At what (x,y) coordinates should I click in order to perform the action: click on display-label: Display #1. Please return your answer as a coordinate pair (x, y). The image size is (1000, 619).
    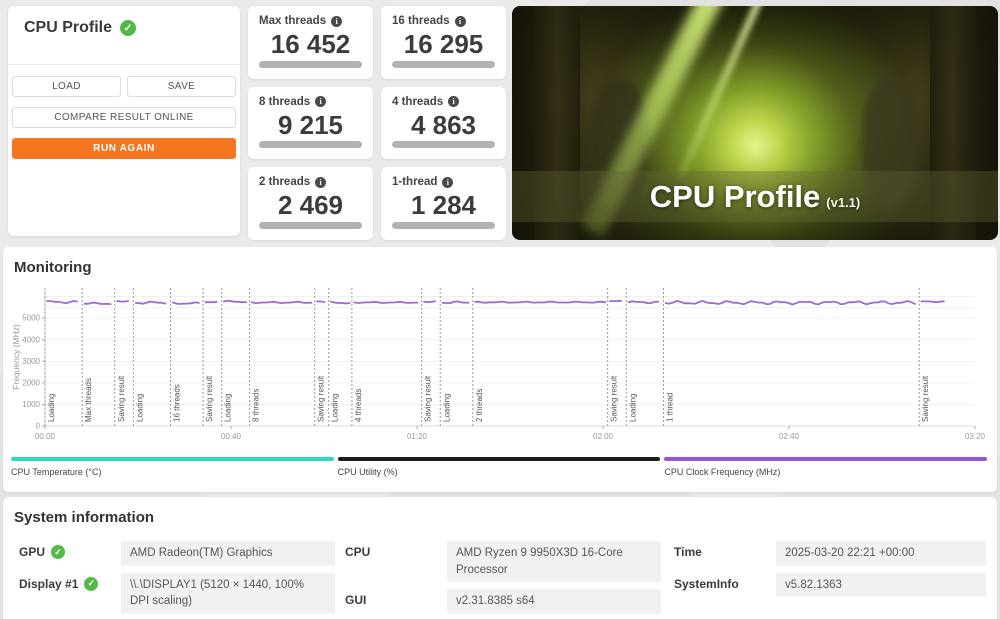
    Looking at the image, I should click on (49, 583).